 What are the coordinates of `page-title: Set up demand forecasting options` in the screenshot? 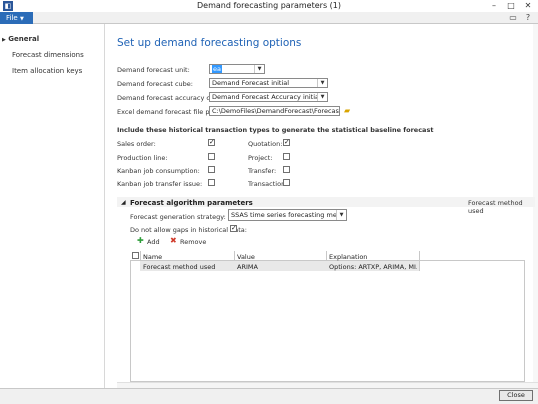 It's located at (209, 43).